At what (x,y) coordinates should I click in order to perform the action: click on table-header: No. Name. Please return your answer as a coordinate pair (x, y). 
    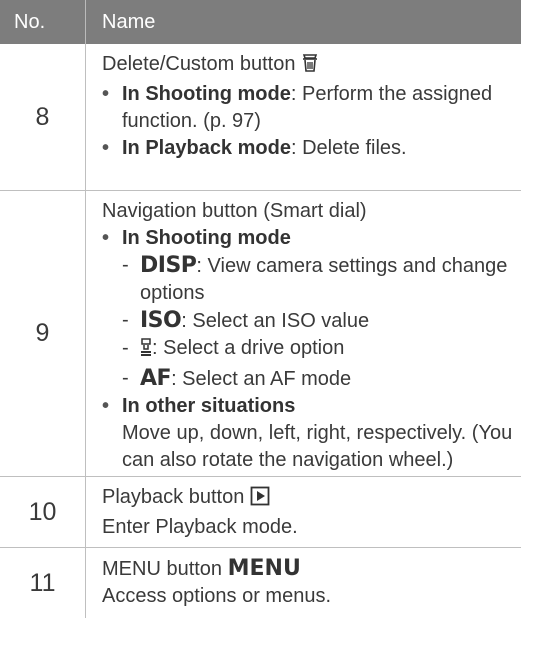
    Looking at the image, I should click on (260, 22).